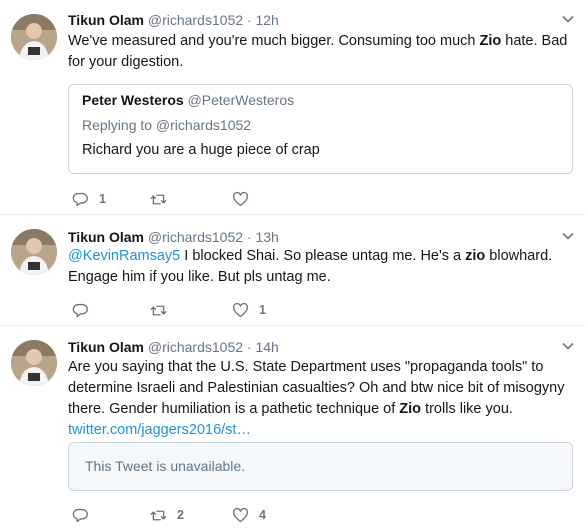  What do you see at coordinates (89, 199) in the screenshot?
I see `reply-button: 1` at bounding box center [89, 199].